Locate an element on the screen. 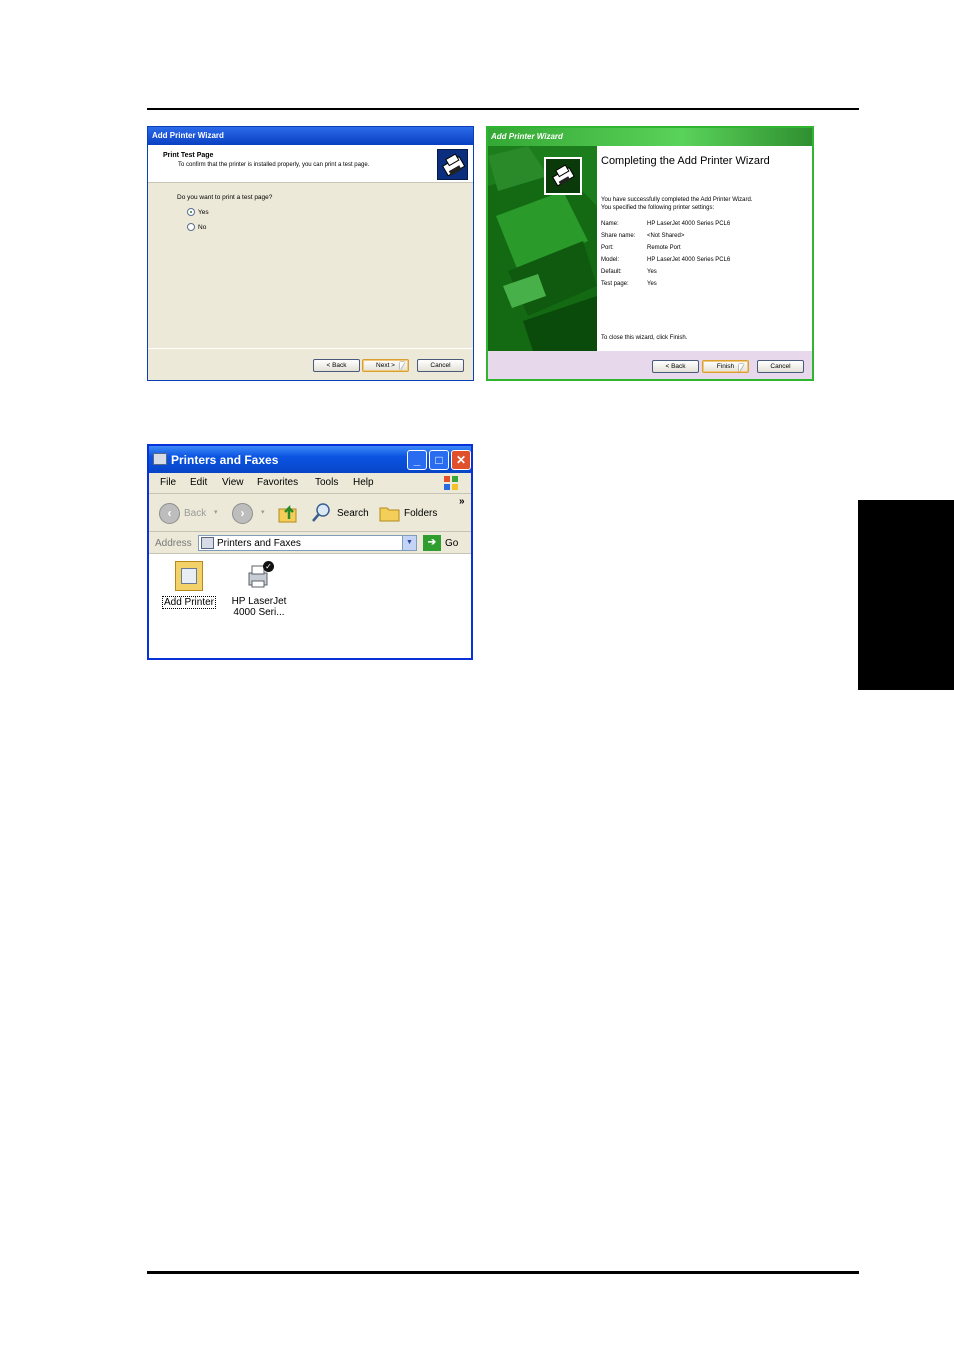 This screenshot has height=1350, width=954. completion-heading: Completing the Add Printer Wizard is located at coordinates (685, 161).